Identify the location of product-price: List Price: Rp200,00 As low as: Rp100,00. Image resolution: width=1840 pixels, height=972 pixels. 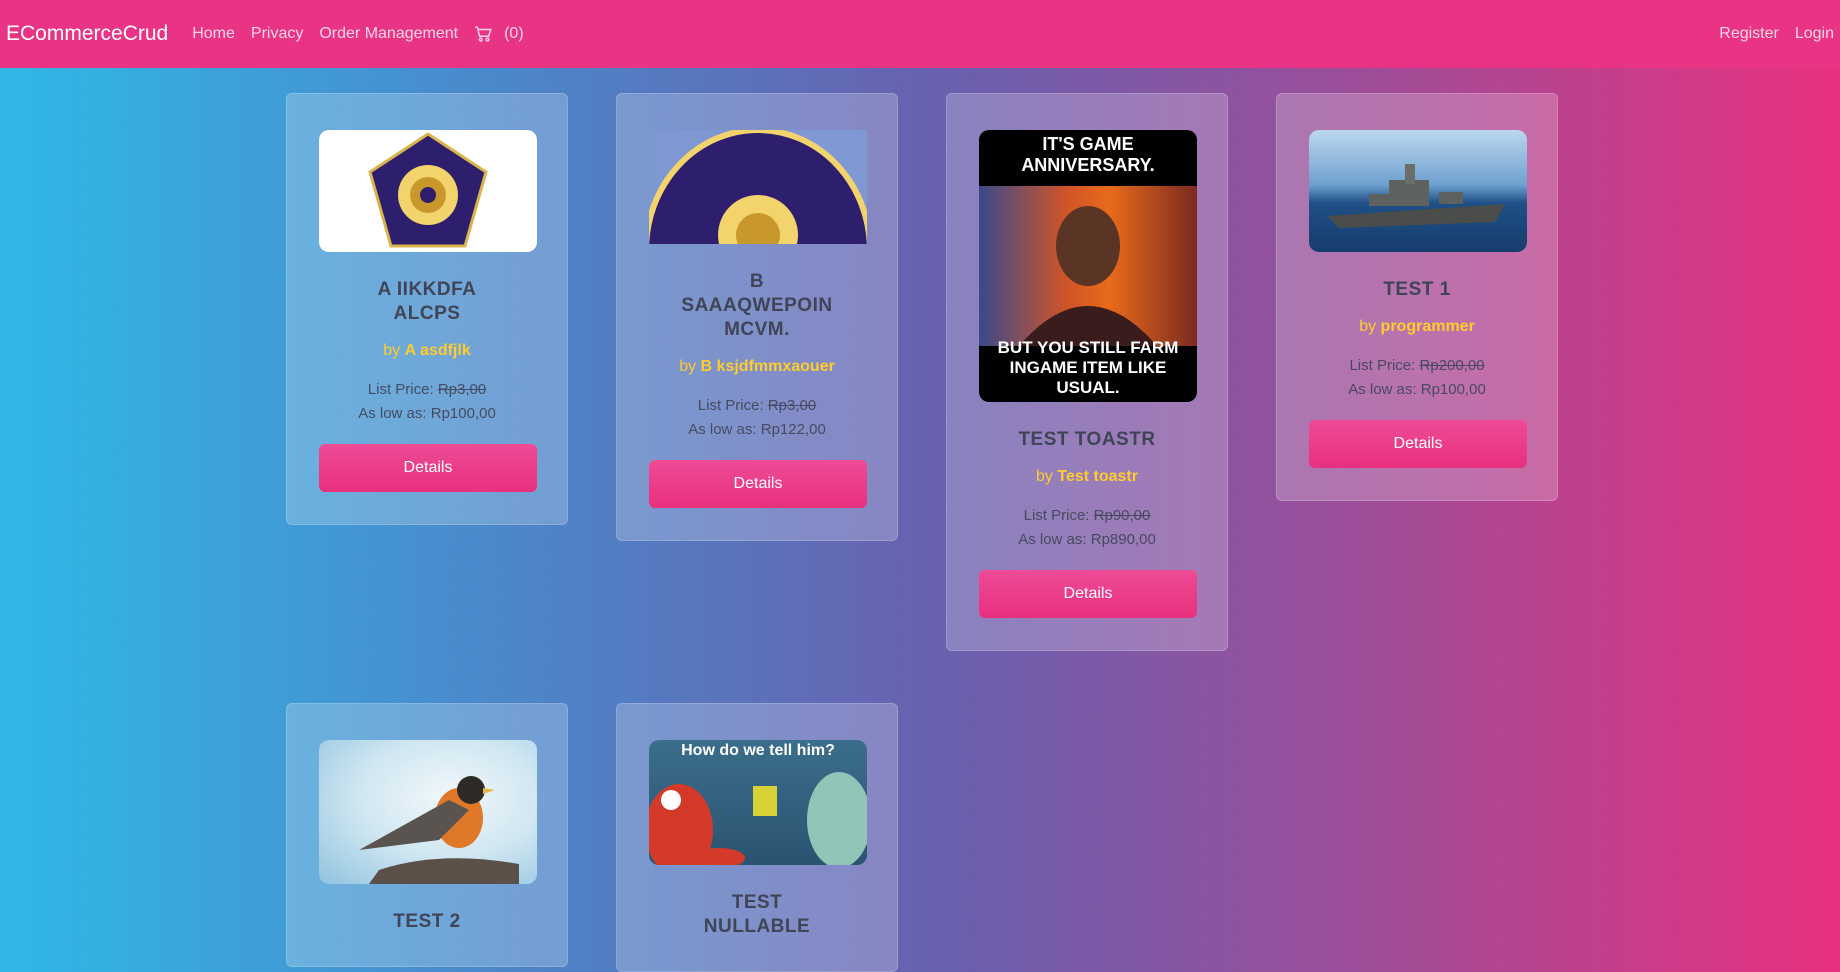
(1417, 377).